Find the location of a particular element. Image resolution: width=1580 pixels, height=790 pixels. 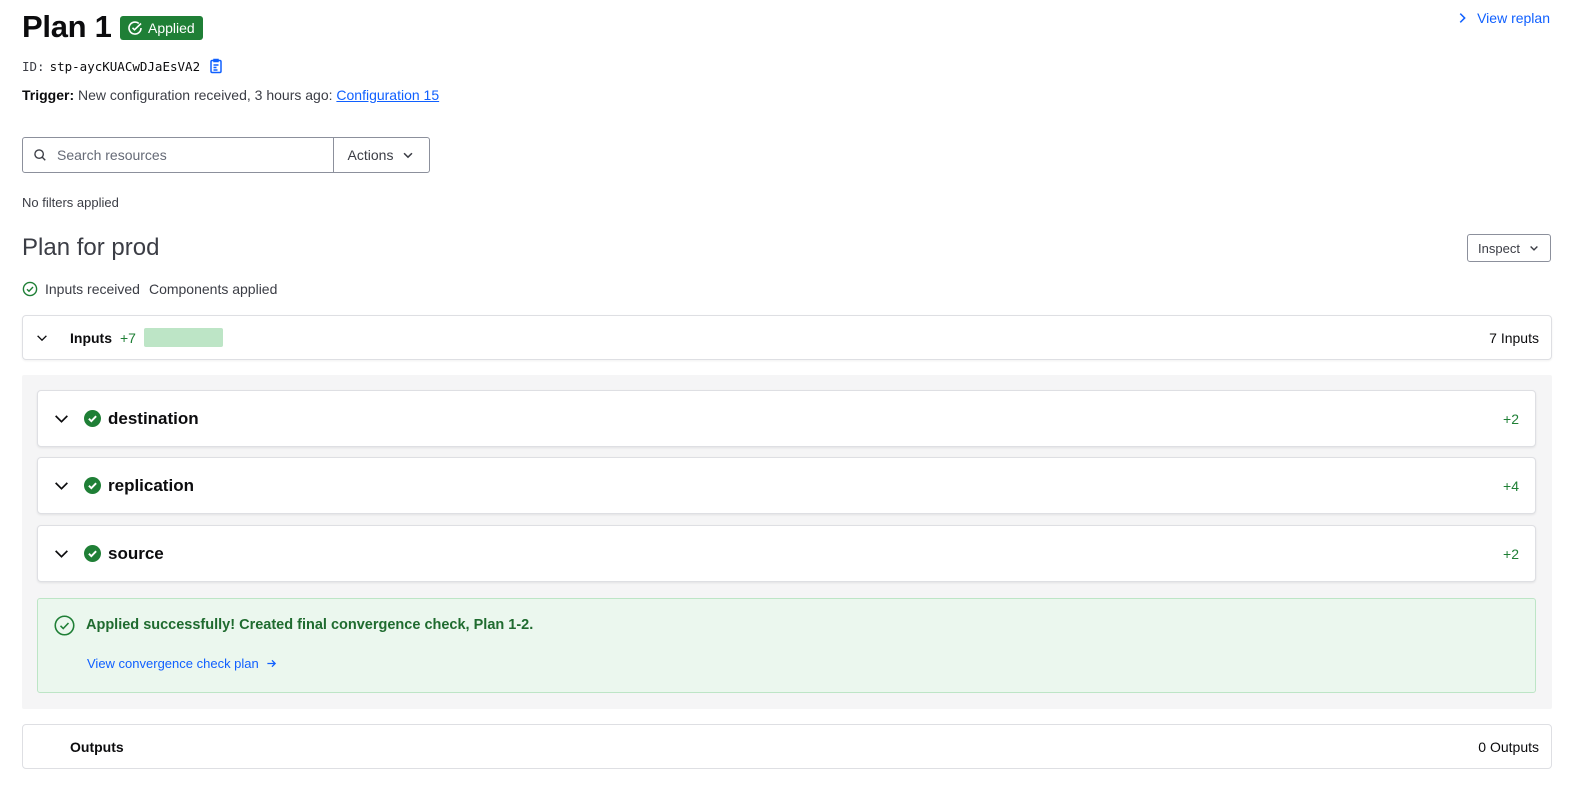

status-badge: Applied is located at coordinates (161, 28).